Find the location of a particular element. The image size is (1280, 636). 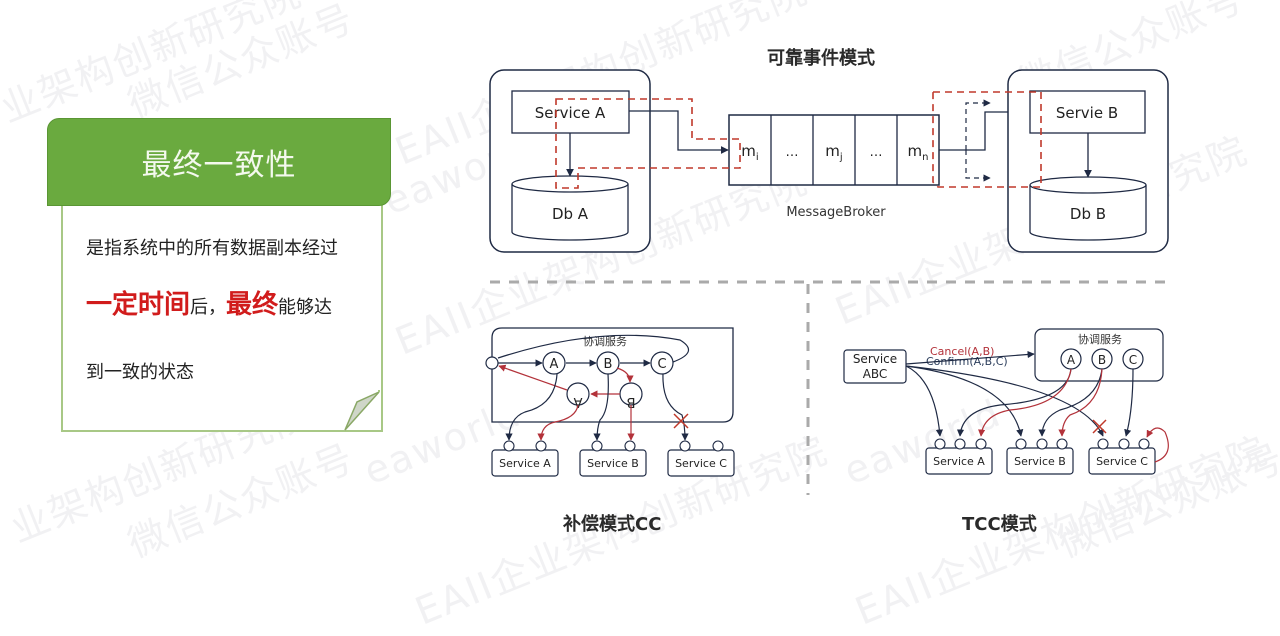

card-title: 最终一致性 is located at coordinates (219, 162).